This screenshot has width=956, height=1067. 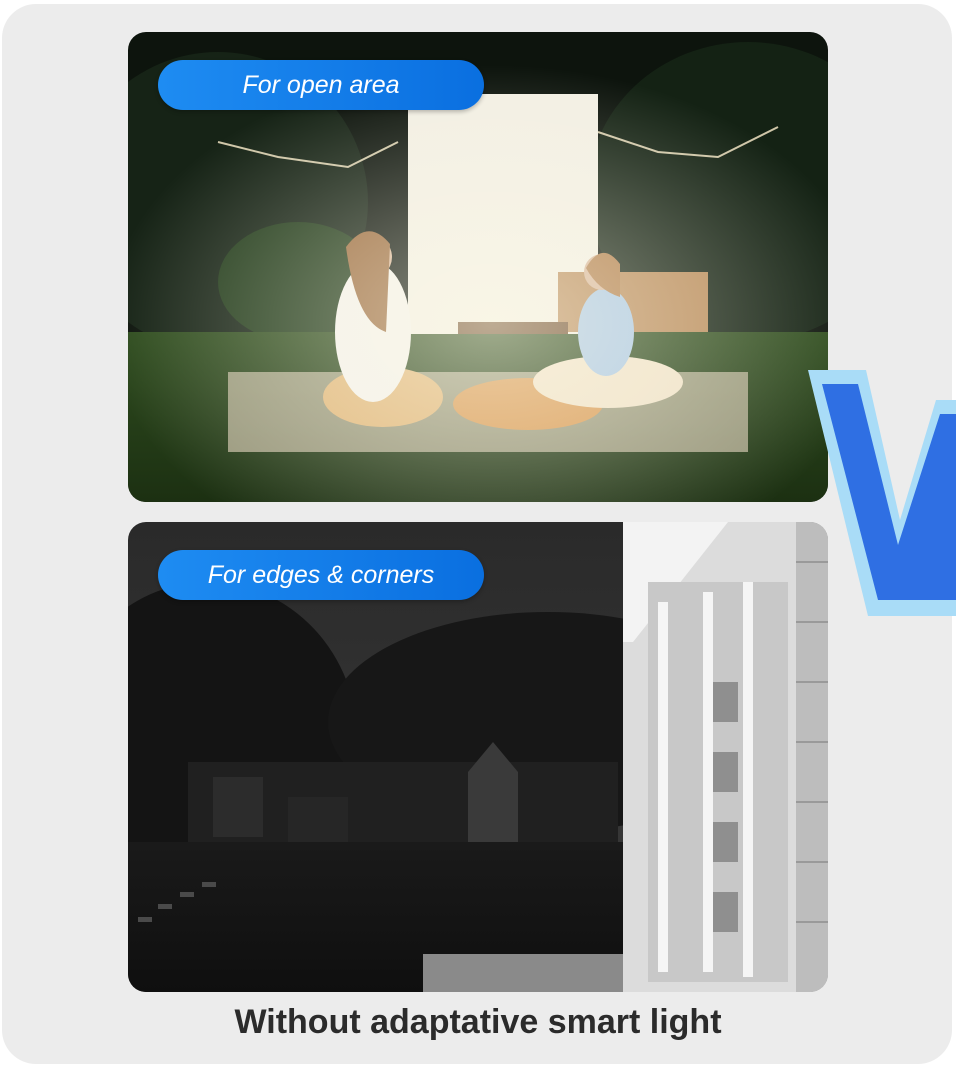 What do you see at coordinates (882, 493) in the screenshot?
I see `v-logo-icon` at bounding box center [882, 493].